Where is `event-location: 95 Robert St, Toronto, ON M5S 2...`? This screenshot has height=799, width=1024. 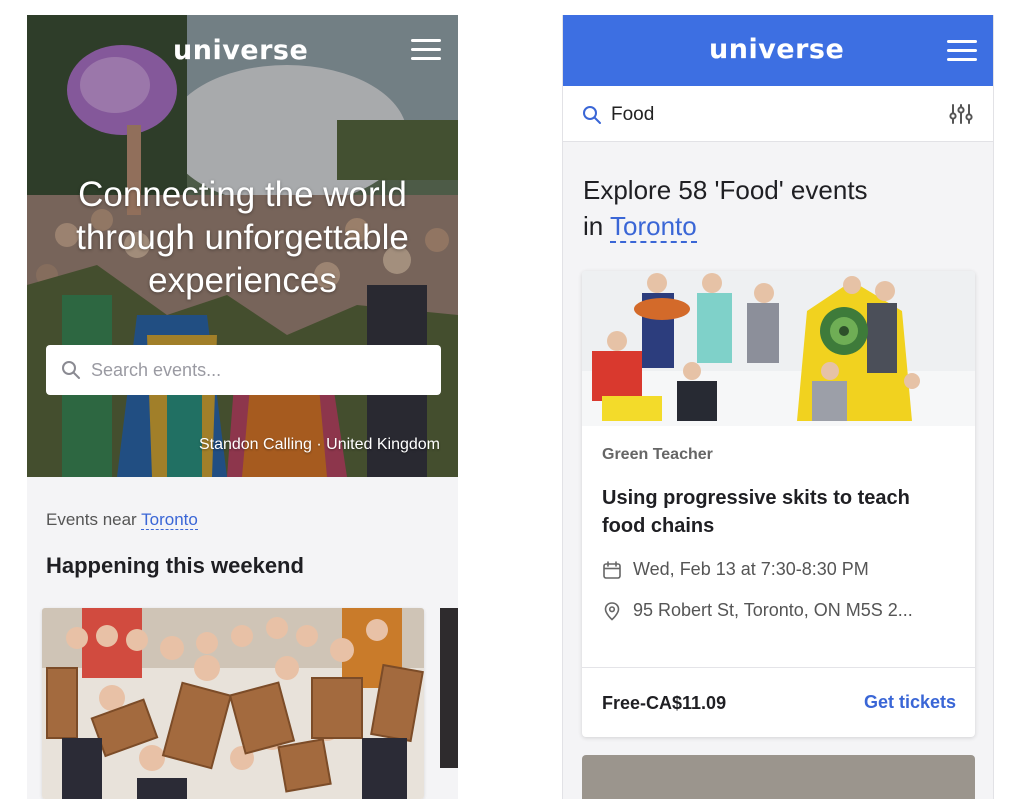
event-location: 95 Robert St, Toronto, ON M5S 2... is located at coordinates (773, 610).